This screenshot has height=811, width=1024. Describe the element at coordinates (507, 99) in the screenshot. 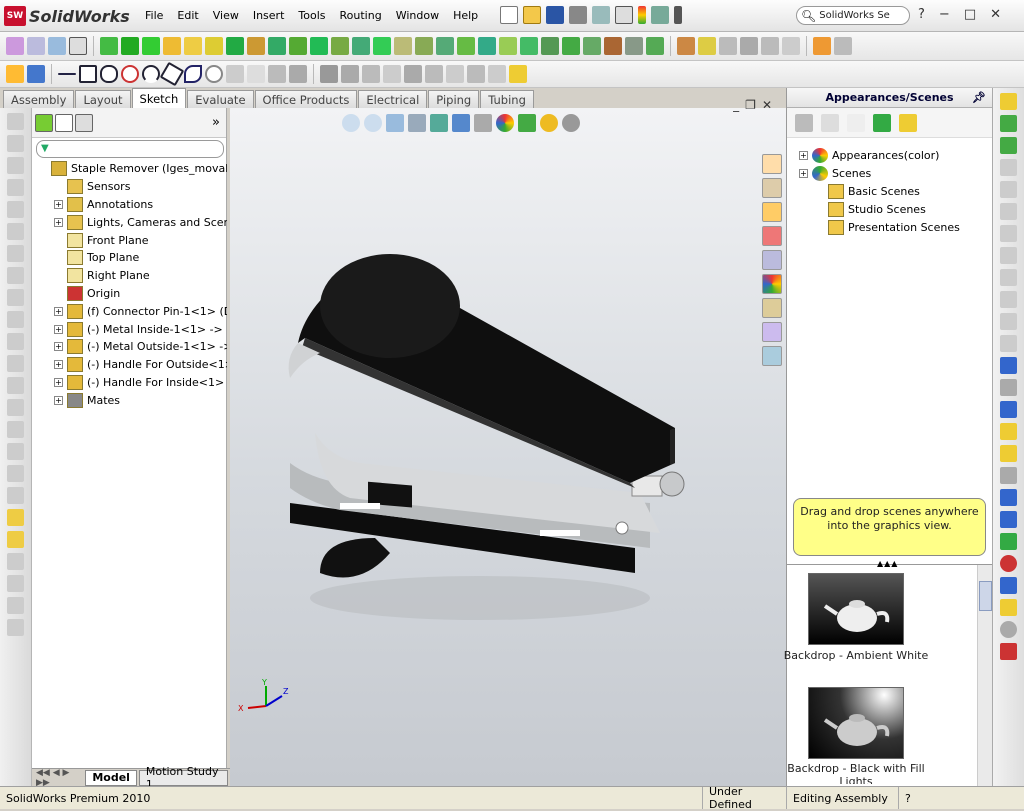

I see `tab-tubing: Tubing` at that location.